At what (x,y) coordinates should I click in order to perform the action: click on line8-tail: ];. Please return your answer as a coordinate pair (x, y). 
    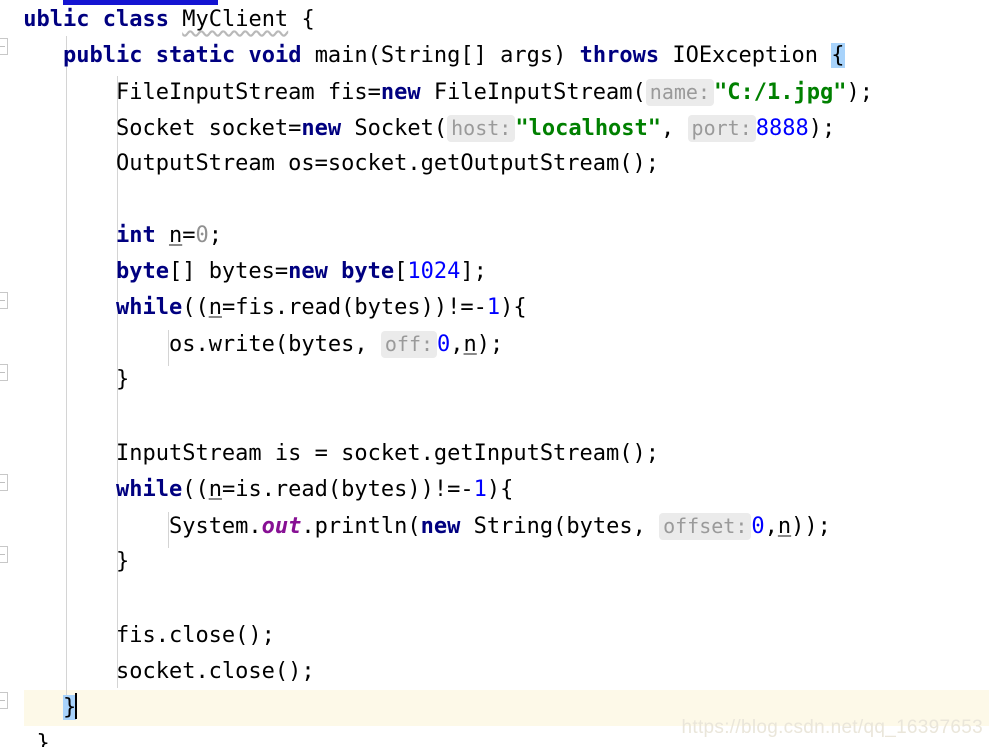
    Looking at the image, I should click on (473, 271).